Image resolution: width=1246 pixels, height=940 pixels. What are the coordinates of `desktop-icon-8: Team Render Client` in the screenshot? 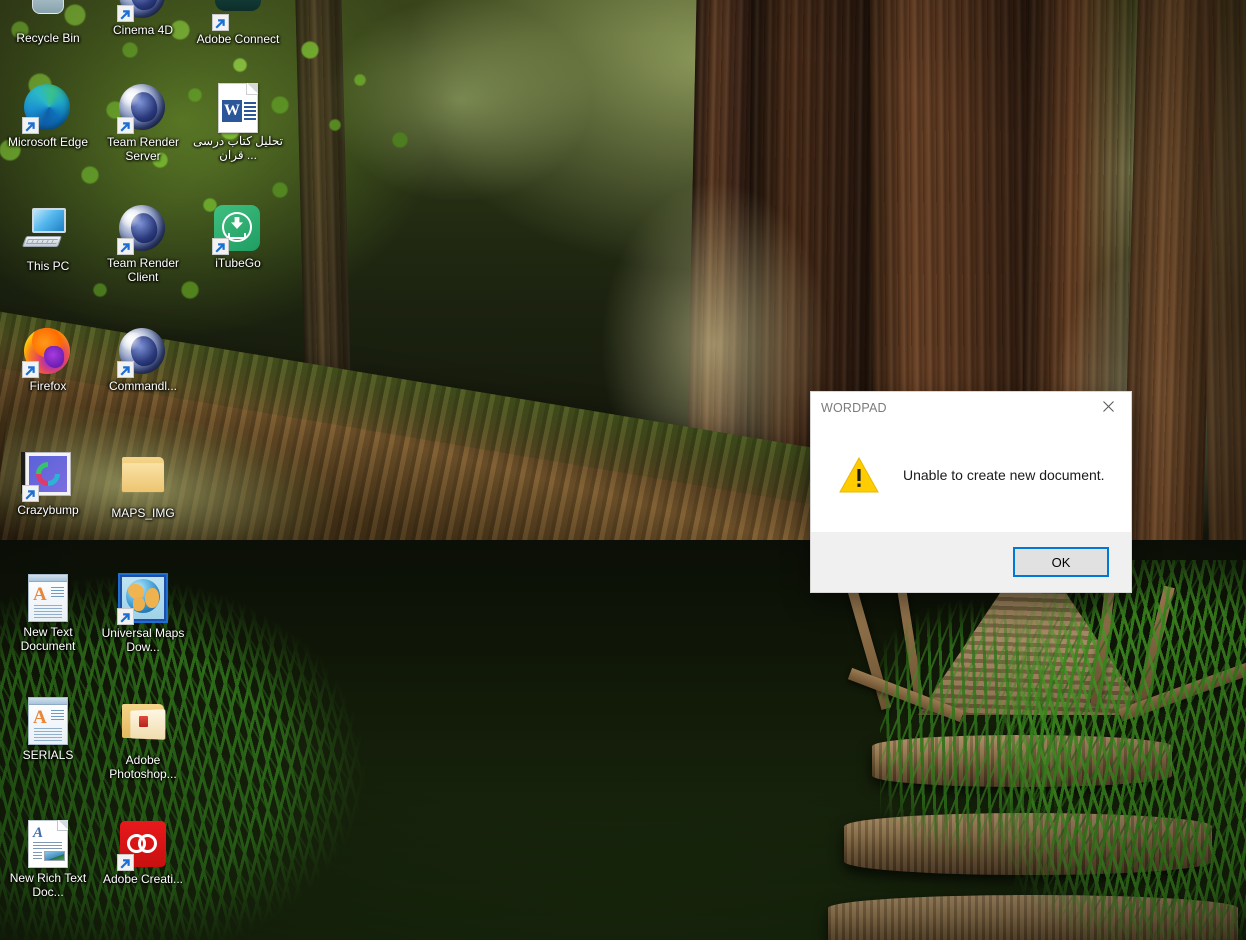 It's located at (143, 244).